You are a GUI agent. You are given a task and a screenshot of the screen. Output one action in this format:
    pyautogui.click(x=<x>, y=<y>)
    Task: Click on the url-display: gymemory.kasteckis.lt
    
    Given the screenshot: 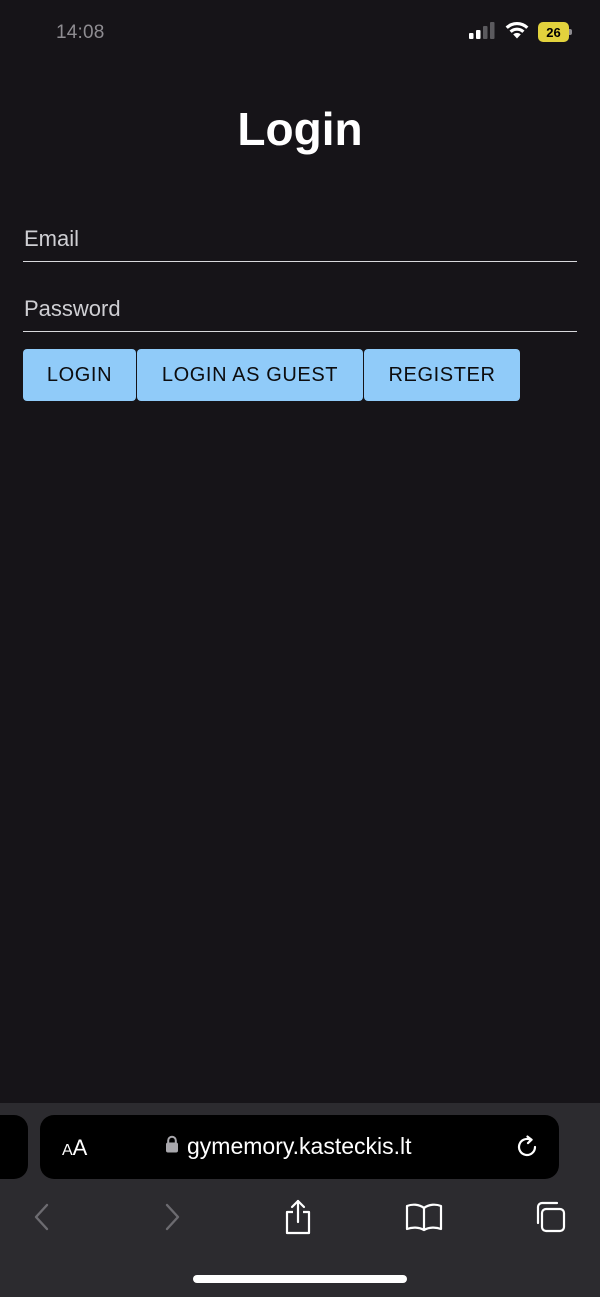 What is the action you would take?
    pyautogui.click(x=288, y=1146)
    